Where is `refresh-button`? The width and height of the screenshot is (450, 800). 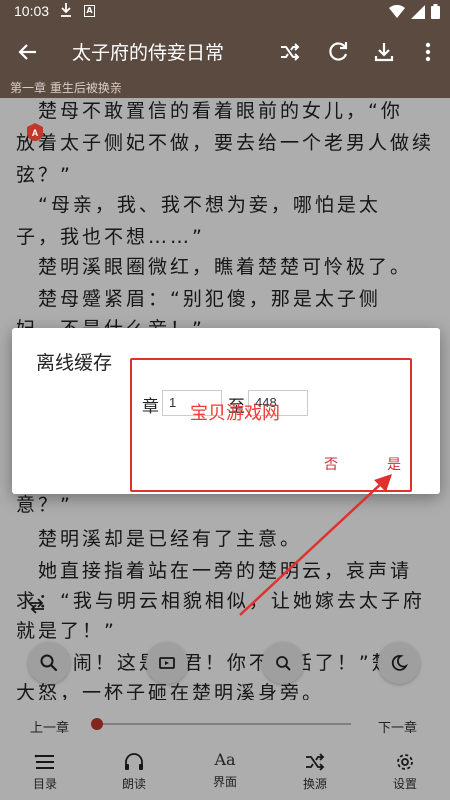 refresh-button is located at coordinates (338, 52).